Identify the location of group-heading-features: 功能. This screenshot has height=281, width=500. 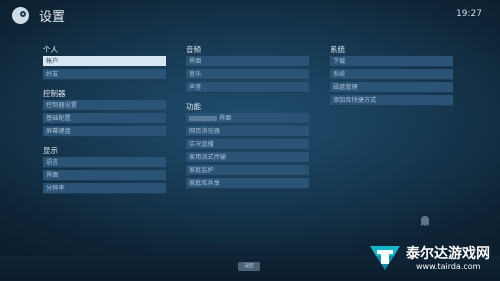
(193, 106).